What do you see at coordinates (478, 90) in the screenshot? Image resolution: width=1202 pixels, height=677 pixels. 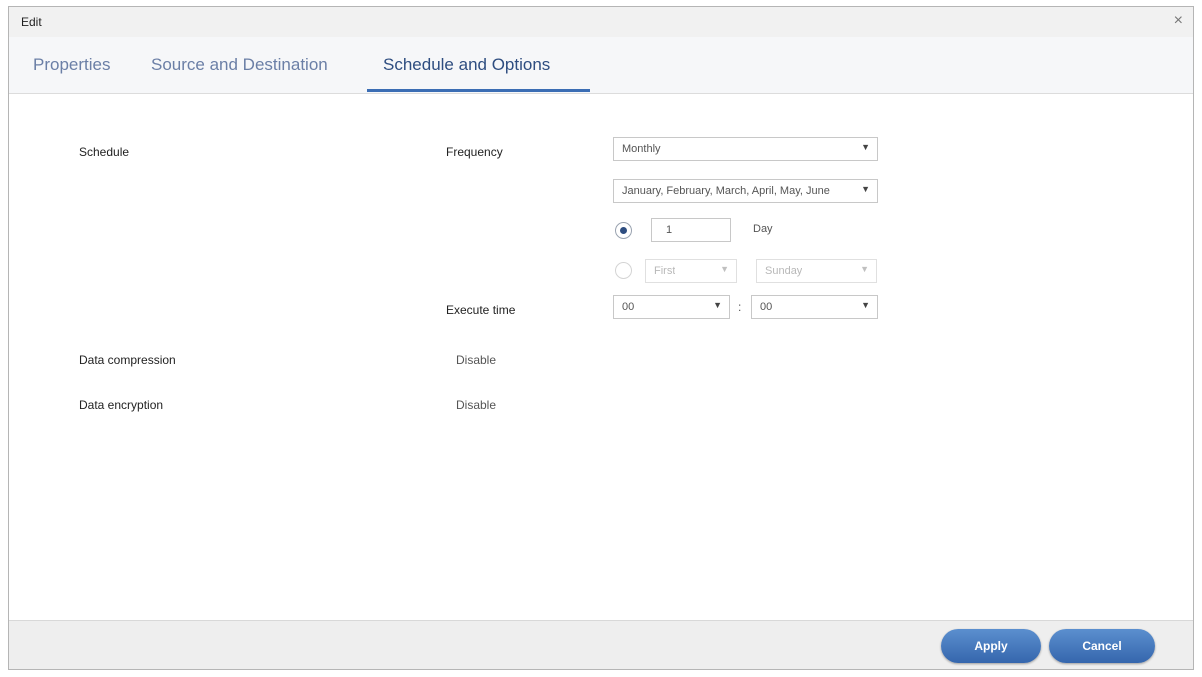 I see `active-tab-indicator` at bounding box center [478, 90].